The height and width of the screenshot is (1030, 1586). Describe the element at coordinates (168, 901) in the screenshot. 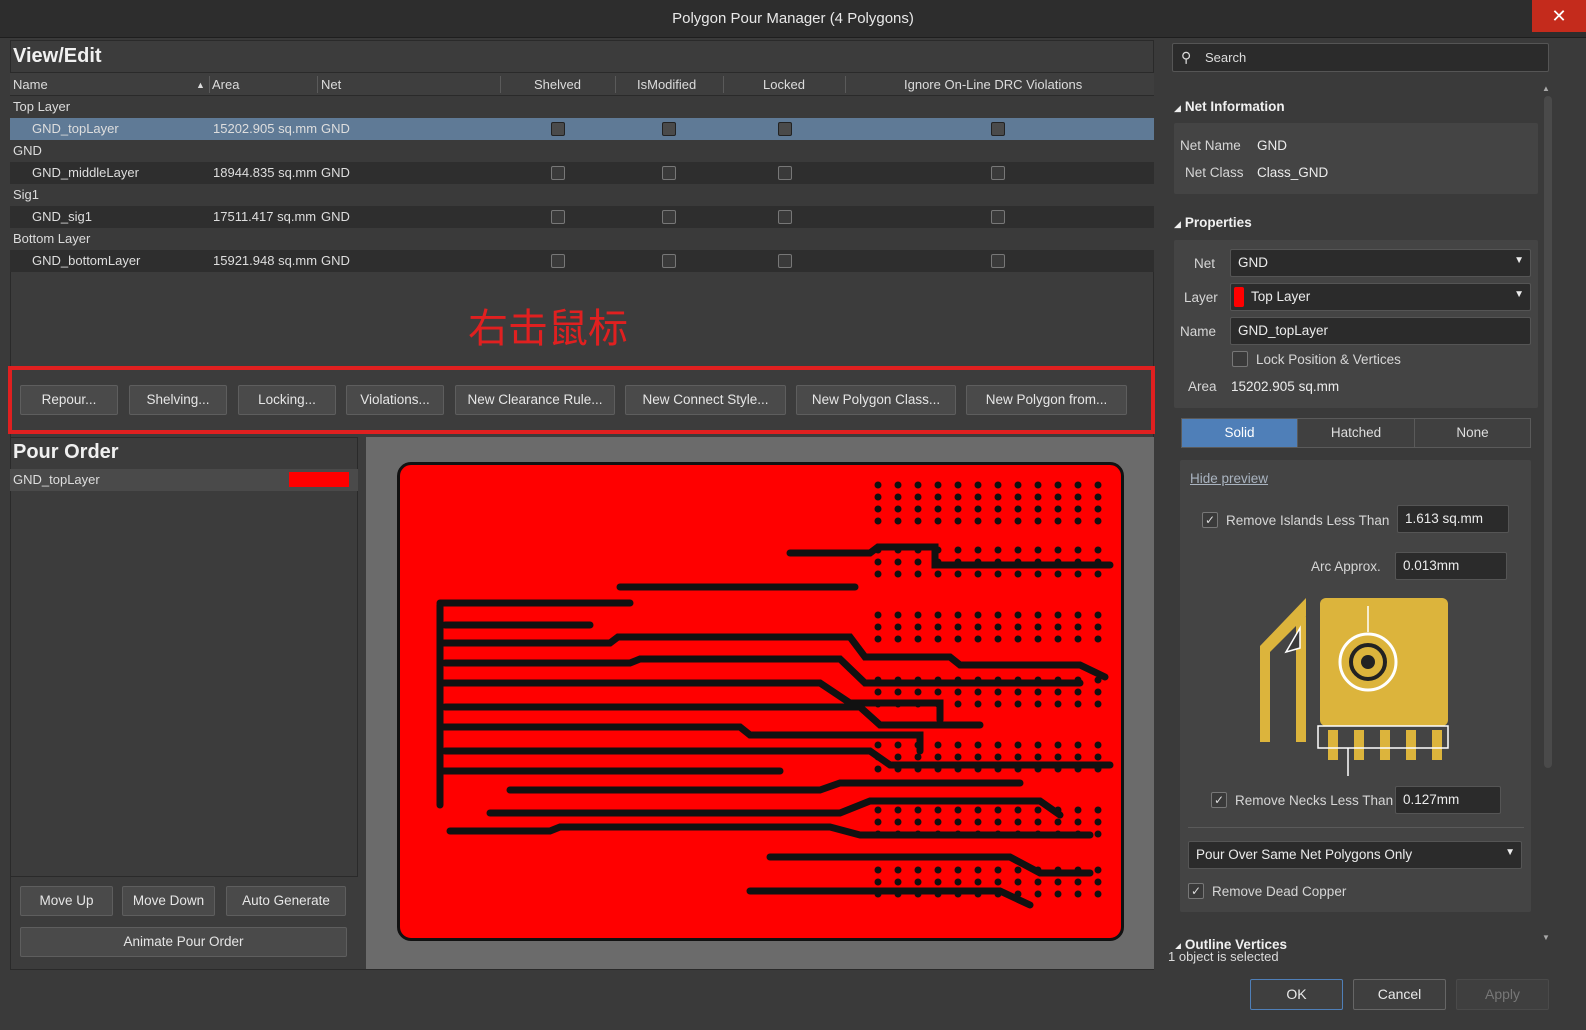

I see `move-down-button: Move Down` at that location.